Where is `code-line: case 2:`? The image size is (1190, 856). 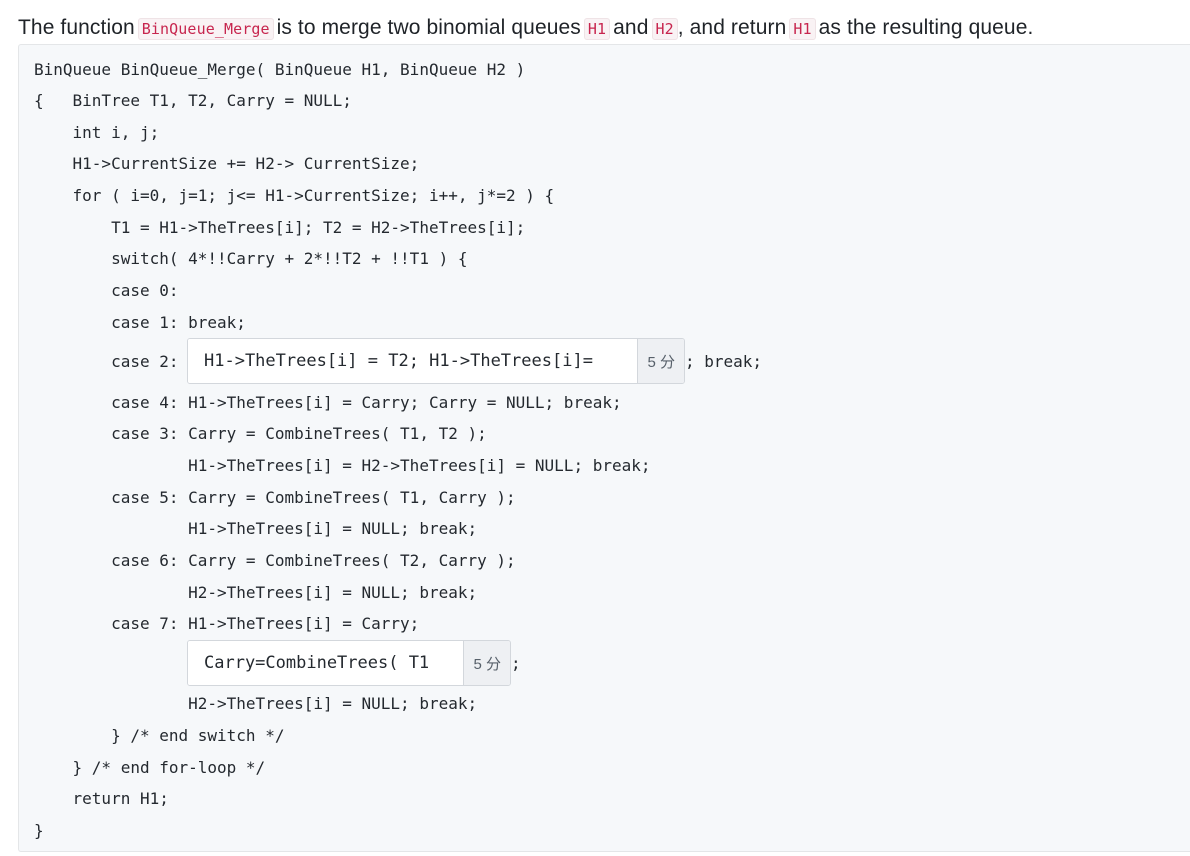
code-line: case 2: is located at coordinates (106, 361).